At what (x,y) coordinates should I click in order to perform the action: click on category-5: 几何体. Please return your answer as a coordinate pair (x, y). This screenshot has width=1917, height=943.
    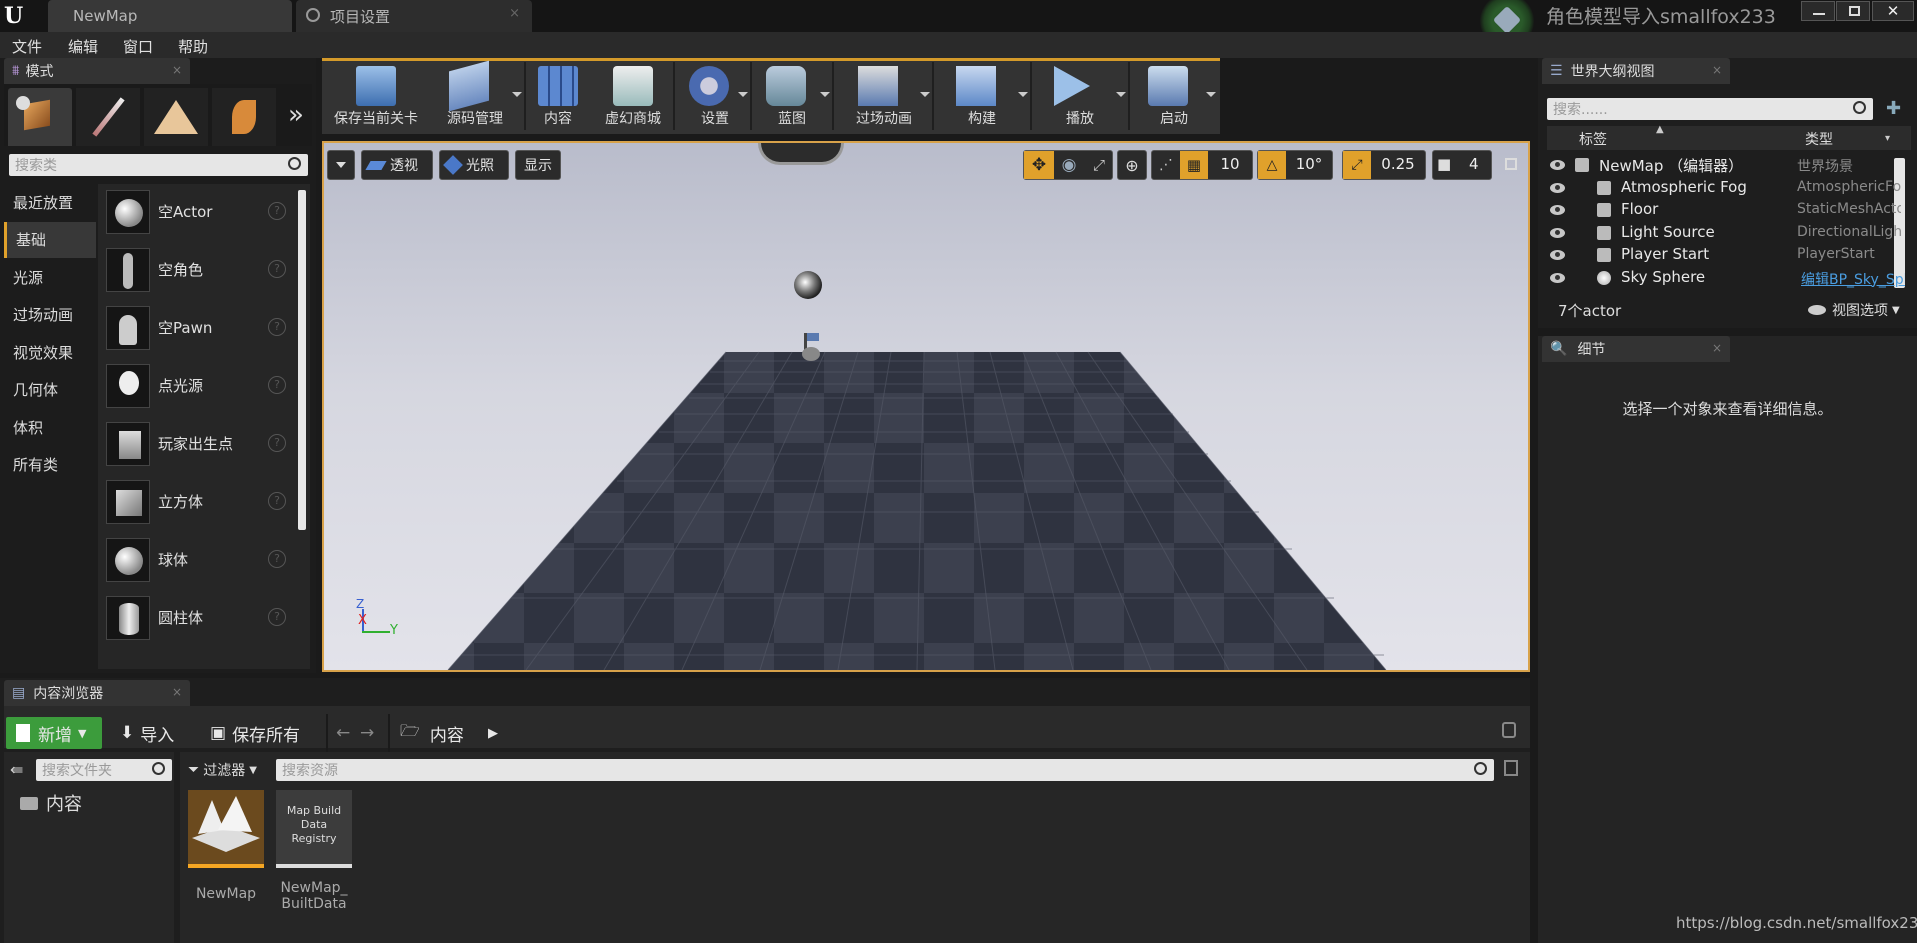
    Looking at the image, I should click on (50, 390).